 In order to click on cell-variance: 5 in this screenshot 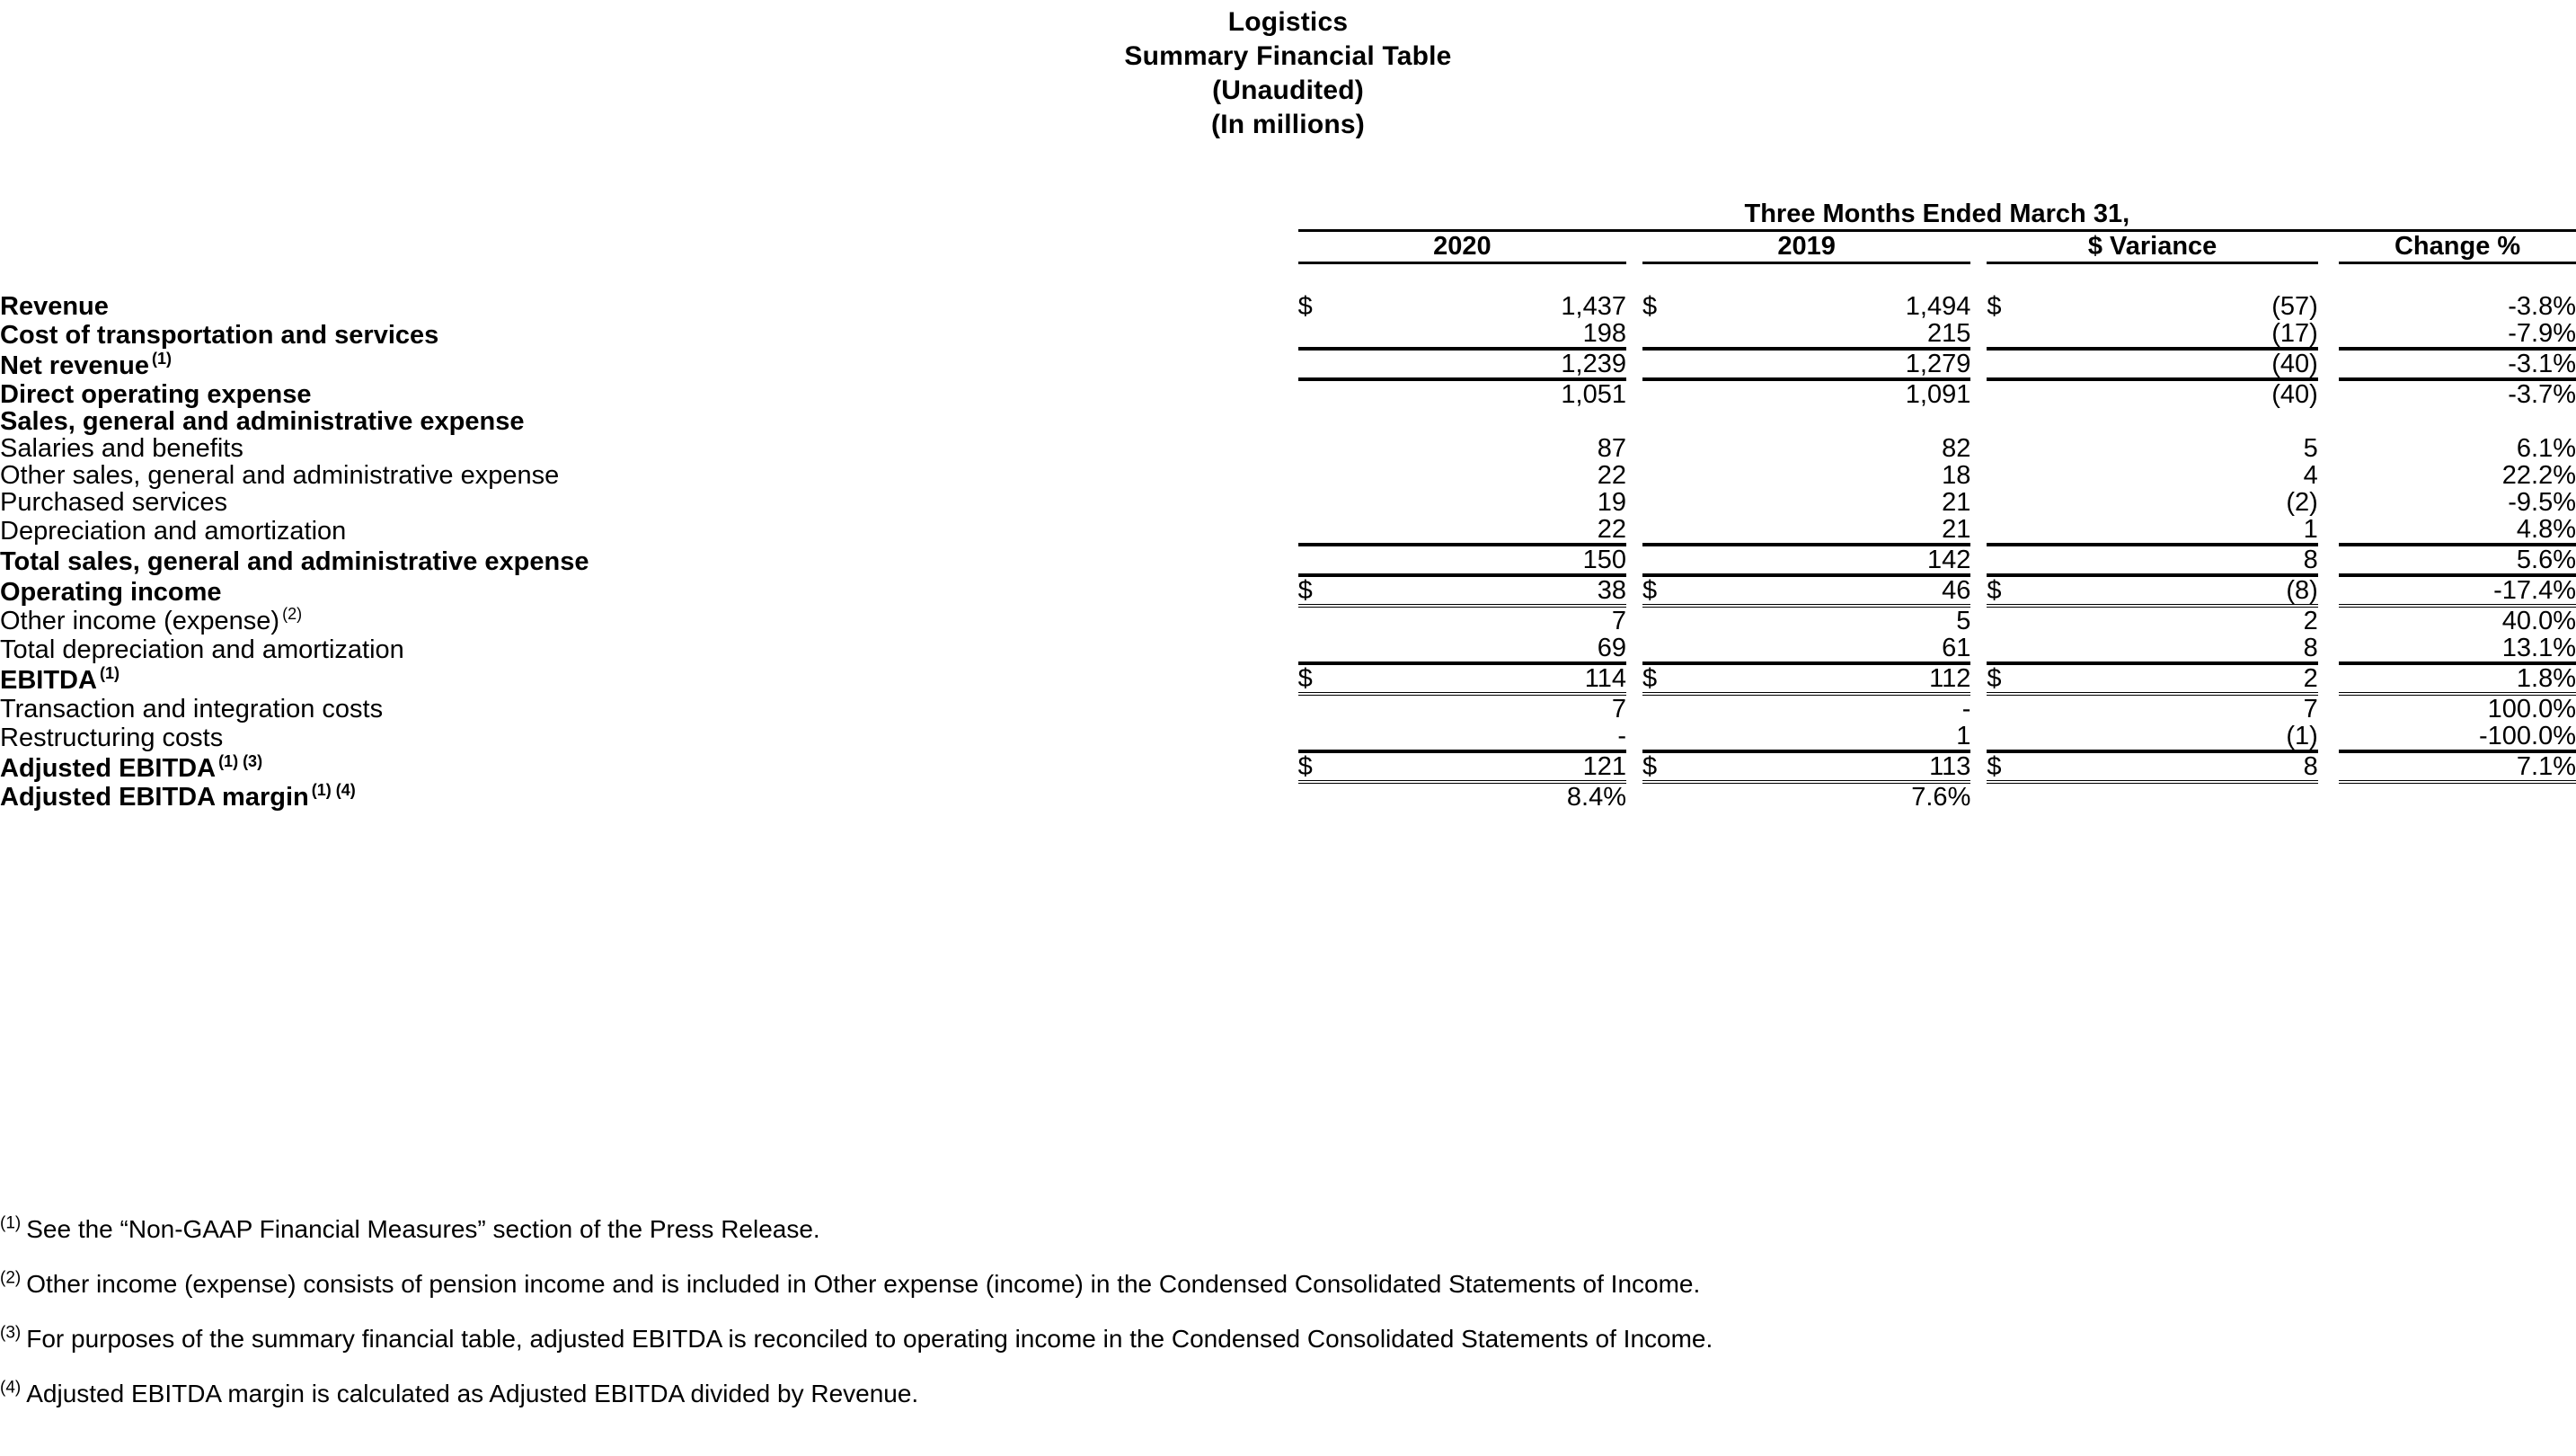, I will do `click(2310, 449)`.